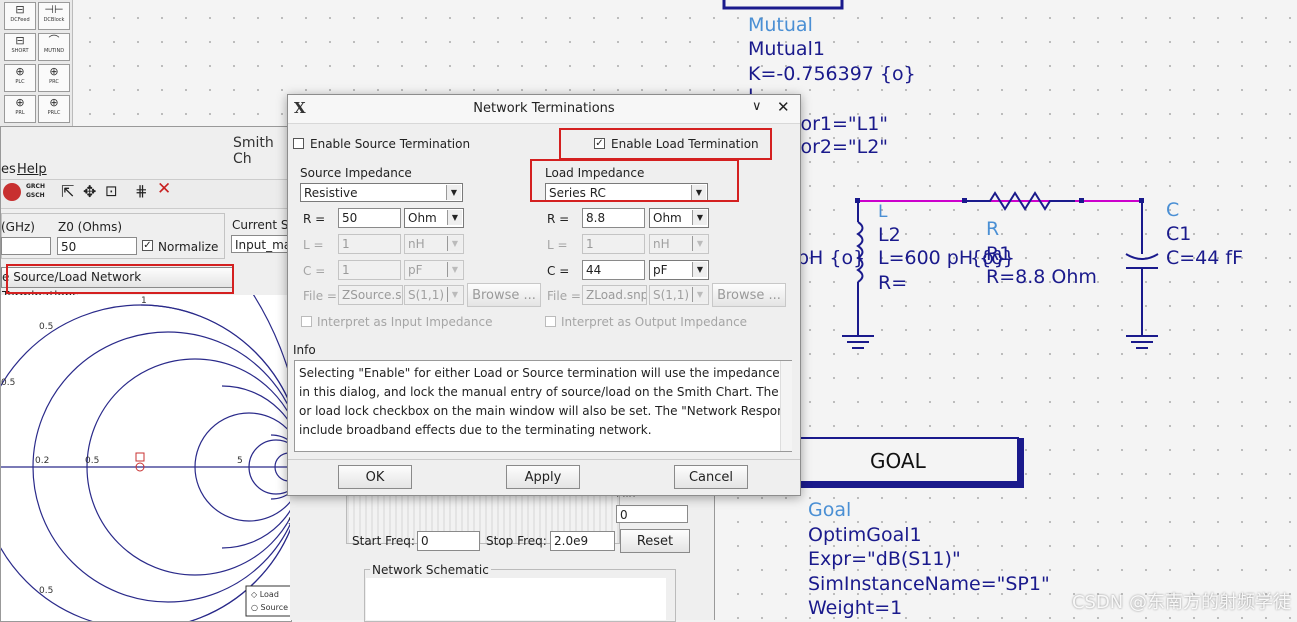 Image resolution: width=1297 pixels, height=622 pixels. I want to click on palette-item-label: MUTIND, so click(54, 51).